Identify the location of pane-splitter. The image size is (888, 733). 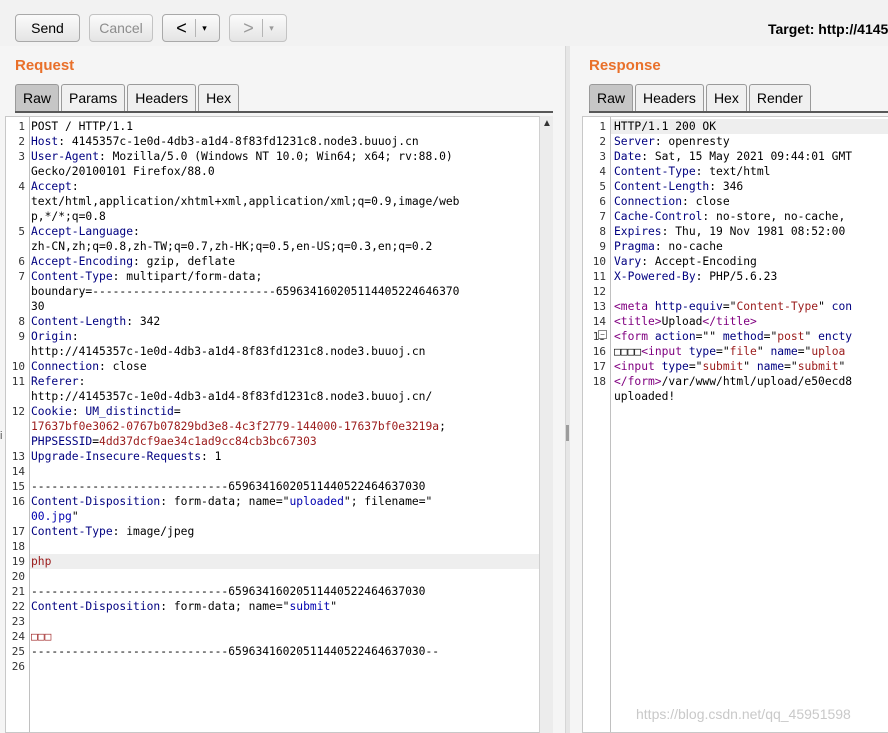
(567, 389).